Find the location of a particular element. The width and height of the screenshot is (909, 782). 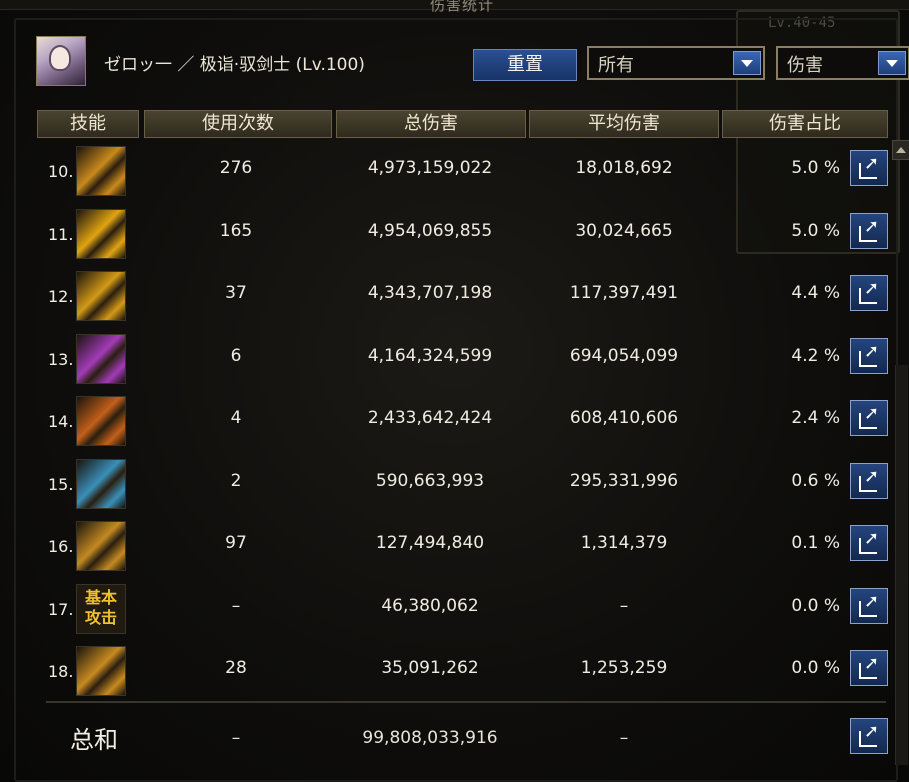

metric-dropdown-value: 伤害 is located at coordinates (805, 65).